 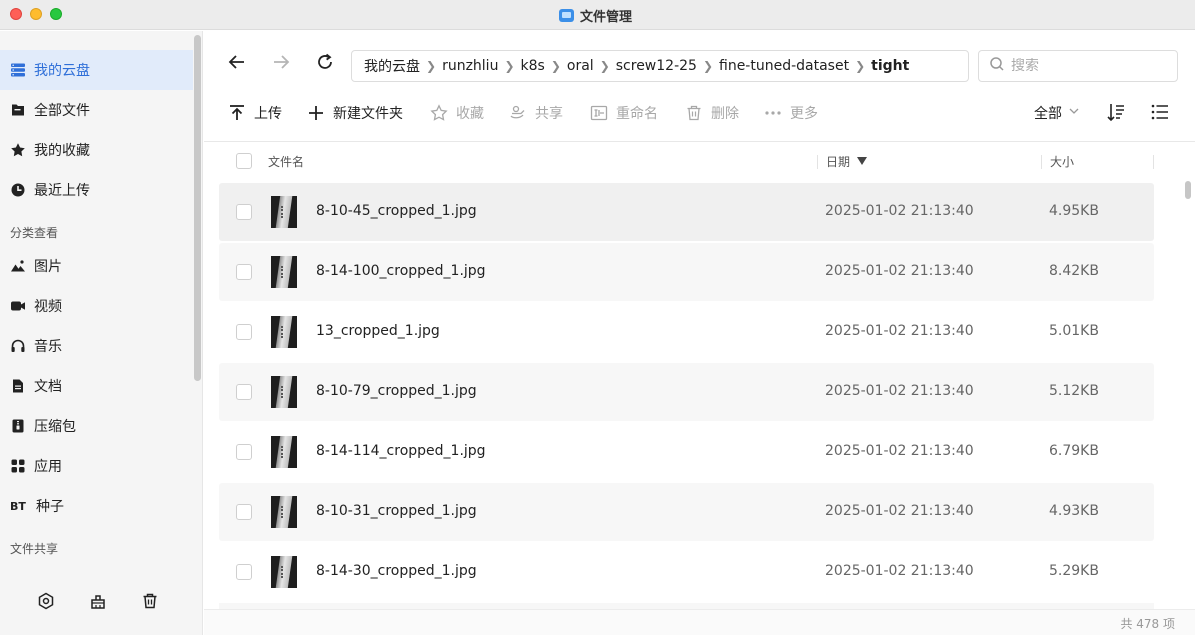 What do you see at coordinates (96, 266) in the screenshot?
I see `sidebar-item-images: 图片` at bounding box center [96, 266].